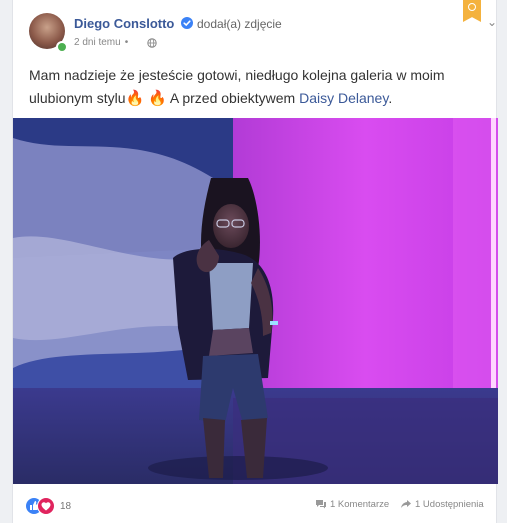 The width and height of the screenshot is (507, 523). I want to click on love-reaction-icon, so click(46, 506).